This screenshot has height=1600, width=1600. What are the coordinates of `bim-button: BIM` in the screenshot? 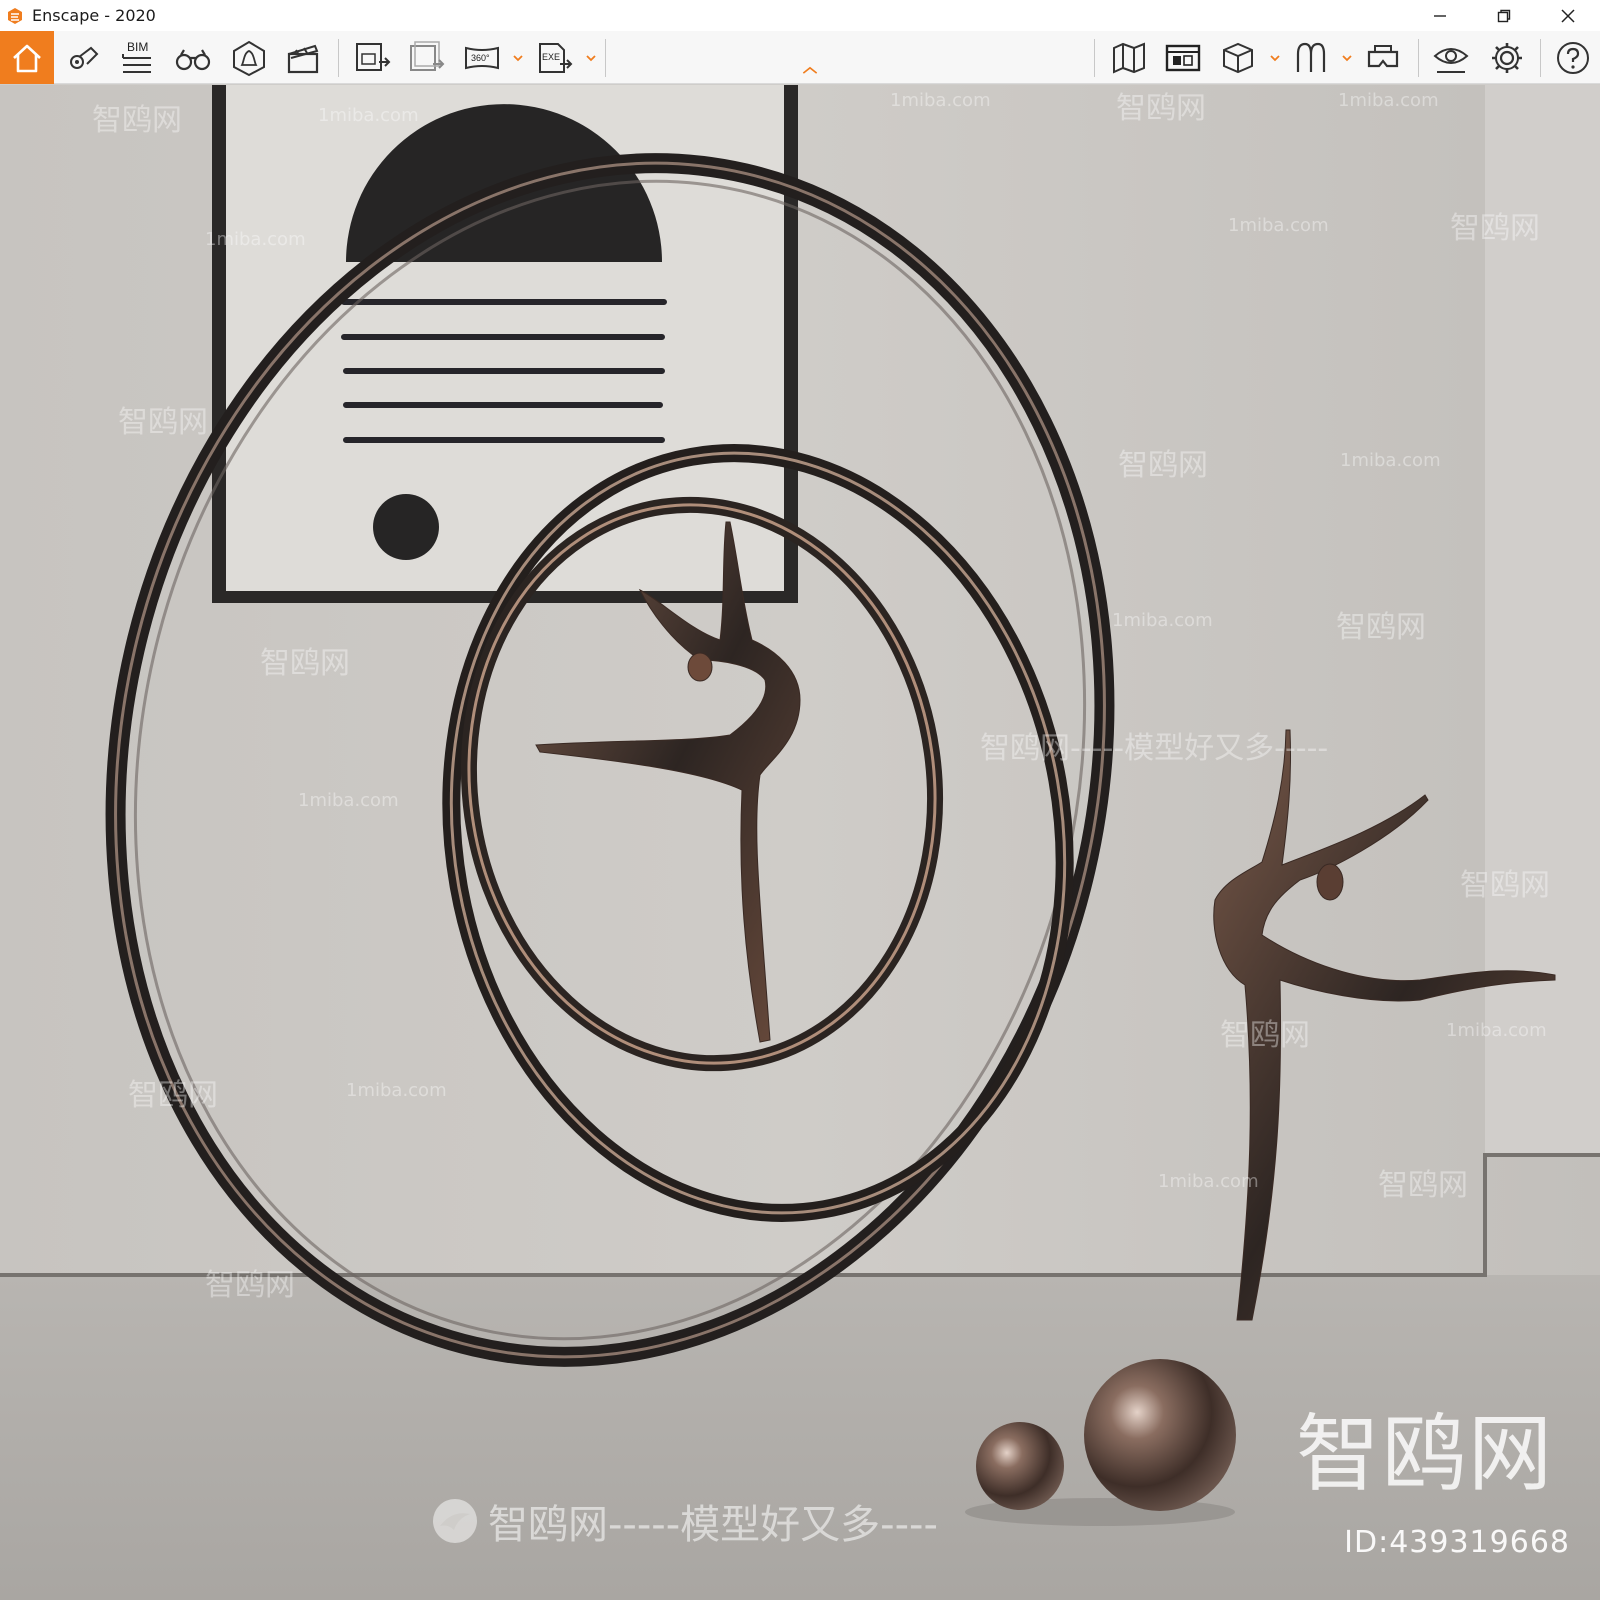 It's located at (137, 57).